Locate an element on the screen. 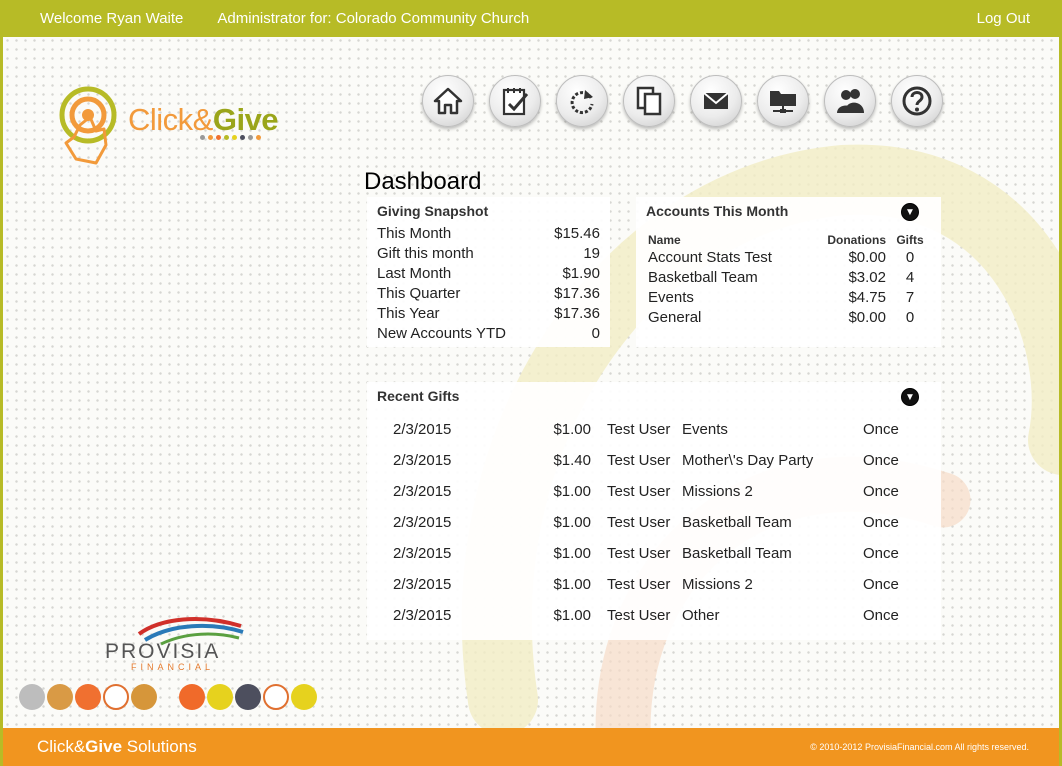 The image size is (1062, 766). account-name: Events is located at coordinates (671, 297).